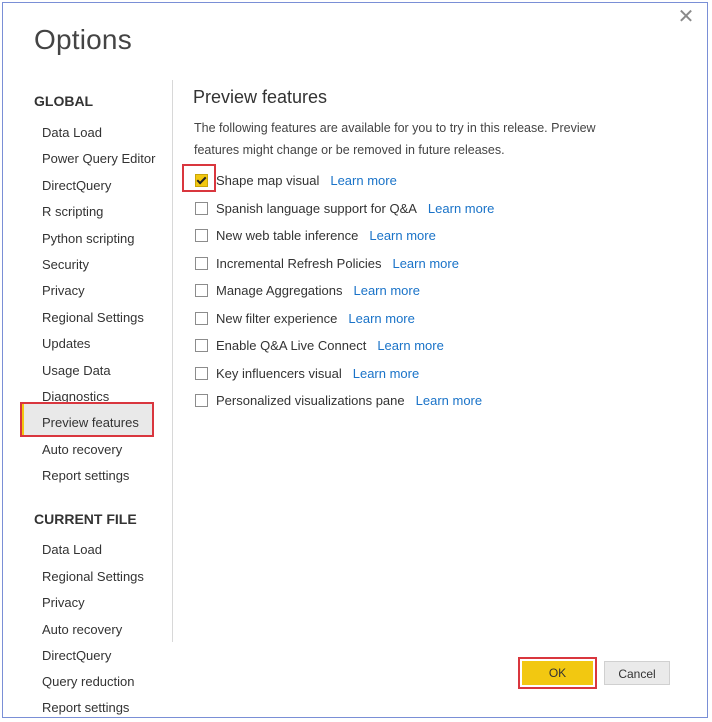 The height and width of the screenshot is (722, 712). I want to click on sidebar-item-file-query-reduction: Query reduction, so click(88, 681).